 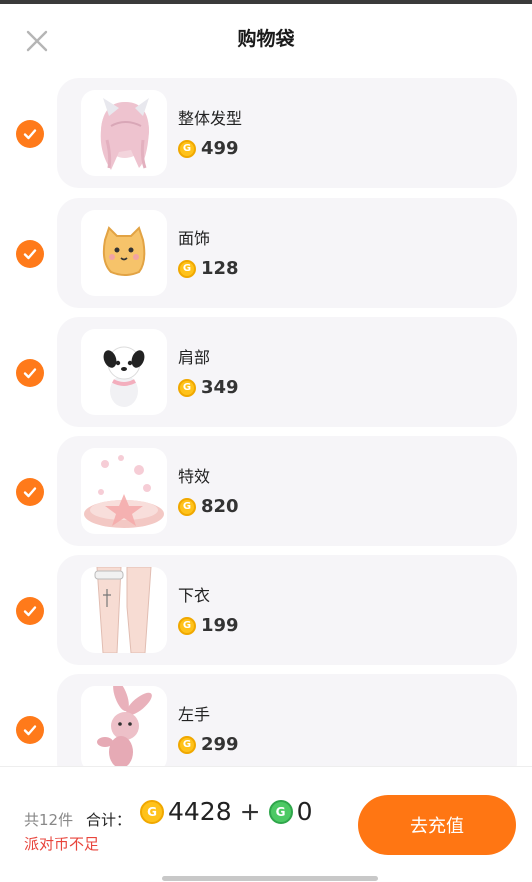 I want to click on item-price: G 499, so click(x=208, y=148).